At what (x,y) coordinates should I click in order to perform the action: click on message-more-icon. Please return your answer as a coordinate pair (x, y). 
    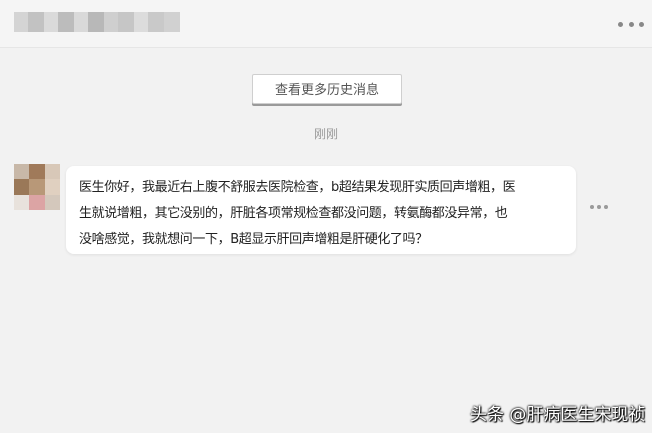
    Looking at the image, I should click on (599, 207).